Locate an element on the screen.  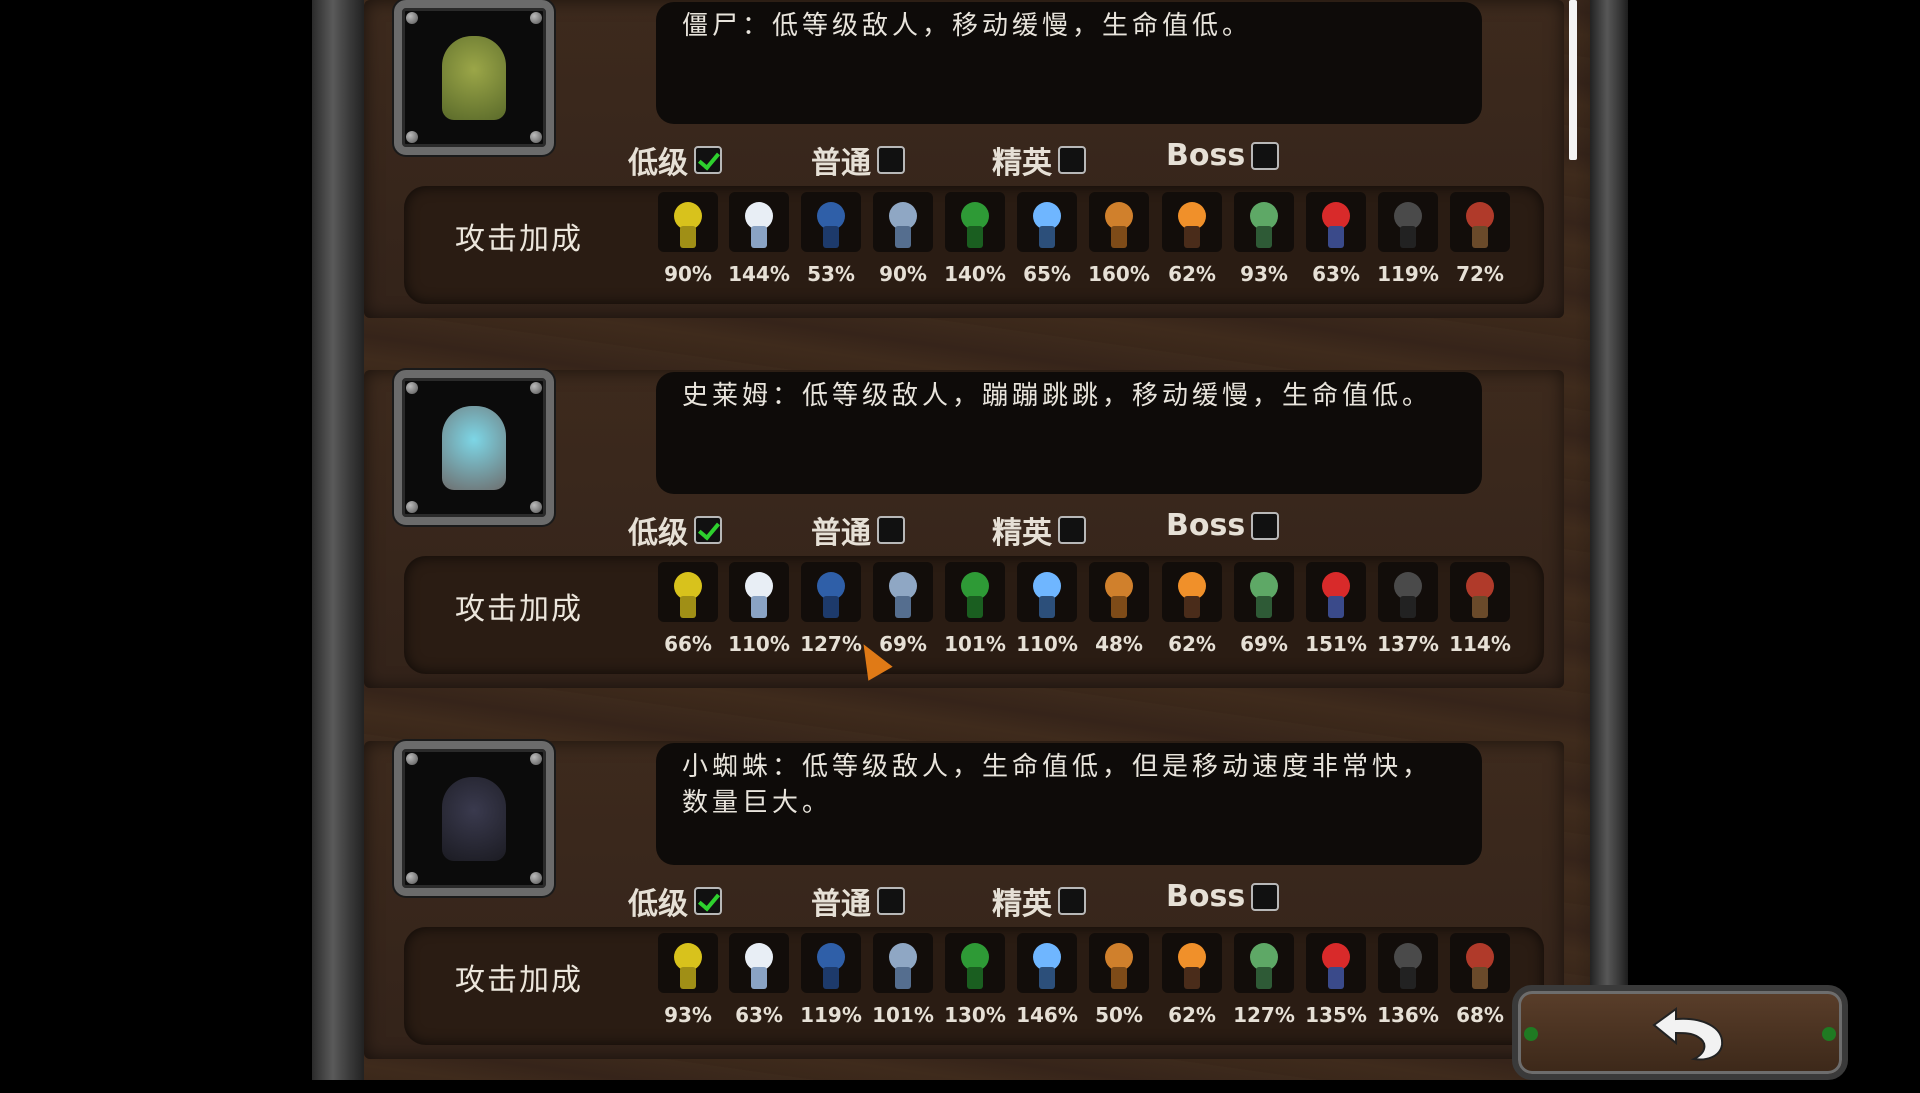
tower-bonus-value: 160% is located at coordinates (1119, 274).